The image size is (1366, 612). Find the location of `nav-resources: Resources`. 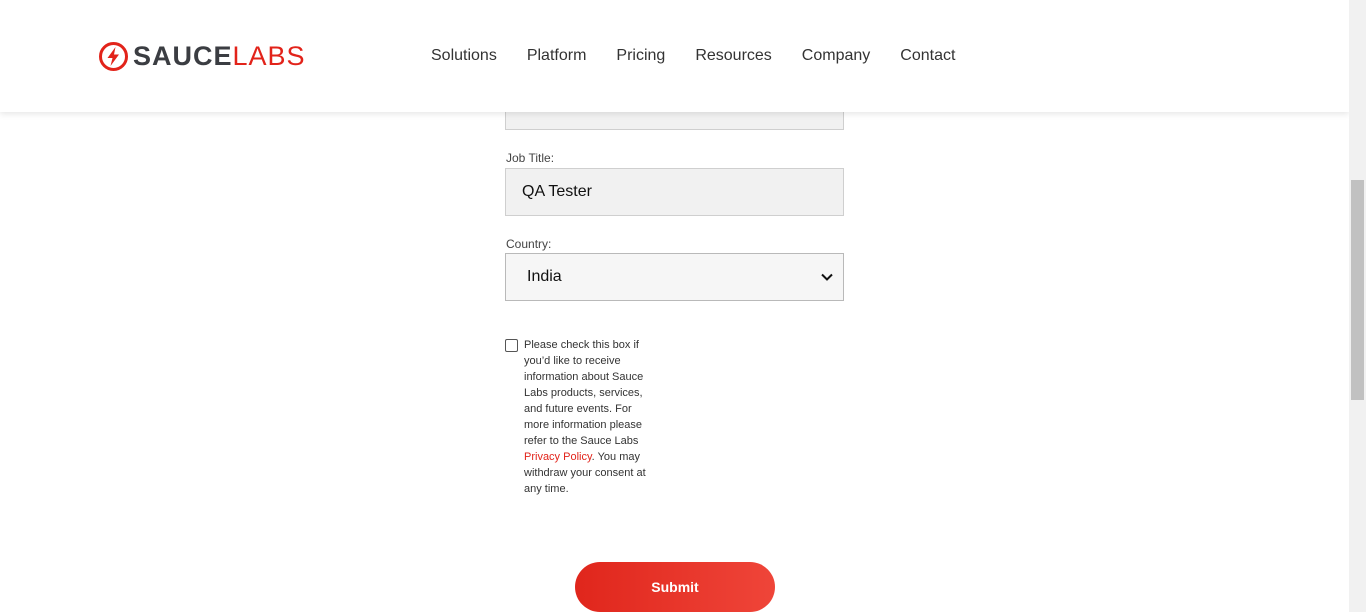

nav-resources: Resources is located at coordinates (733, 56).